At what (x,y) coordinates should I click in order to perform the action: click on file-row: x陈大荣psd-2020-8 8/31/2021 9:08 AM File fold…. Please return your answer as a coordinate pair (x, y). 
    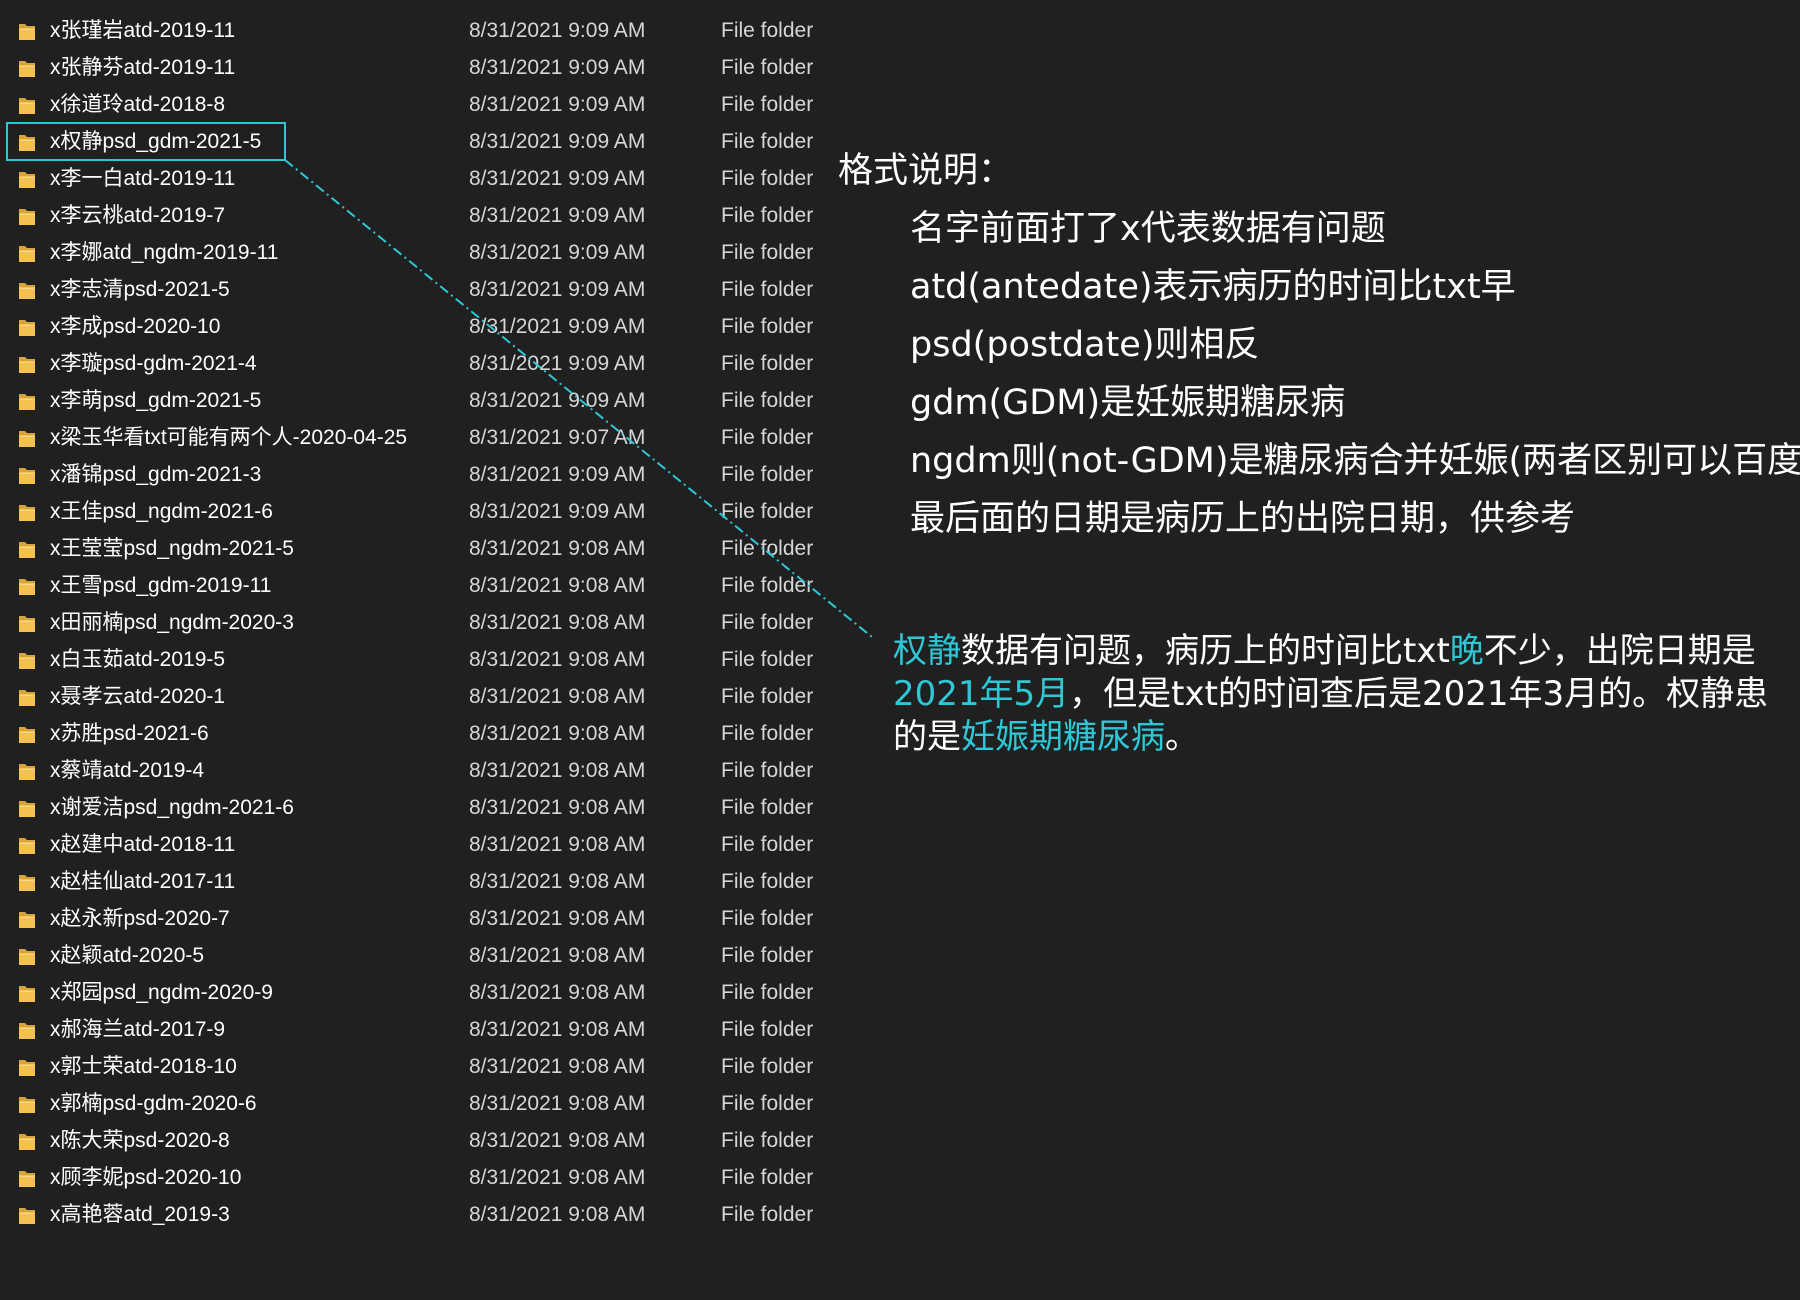
    Looking at the image, I should click on (415, 1140).